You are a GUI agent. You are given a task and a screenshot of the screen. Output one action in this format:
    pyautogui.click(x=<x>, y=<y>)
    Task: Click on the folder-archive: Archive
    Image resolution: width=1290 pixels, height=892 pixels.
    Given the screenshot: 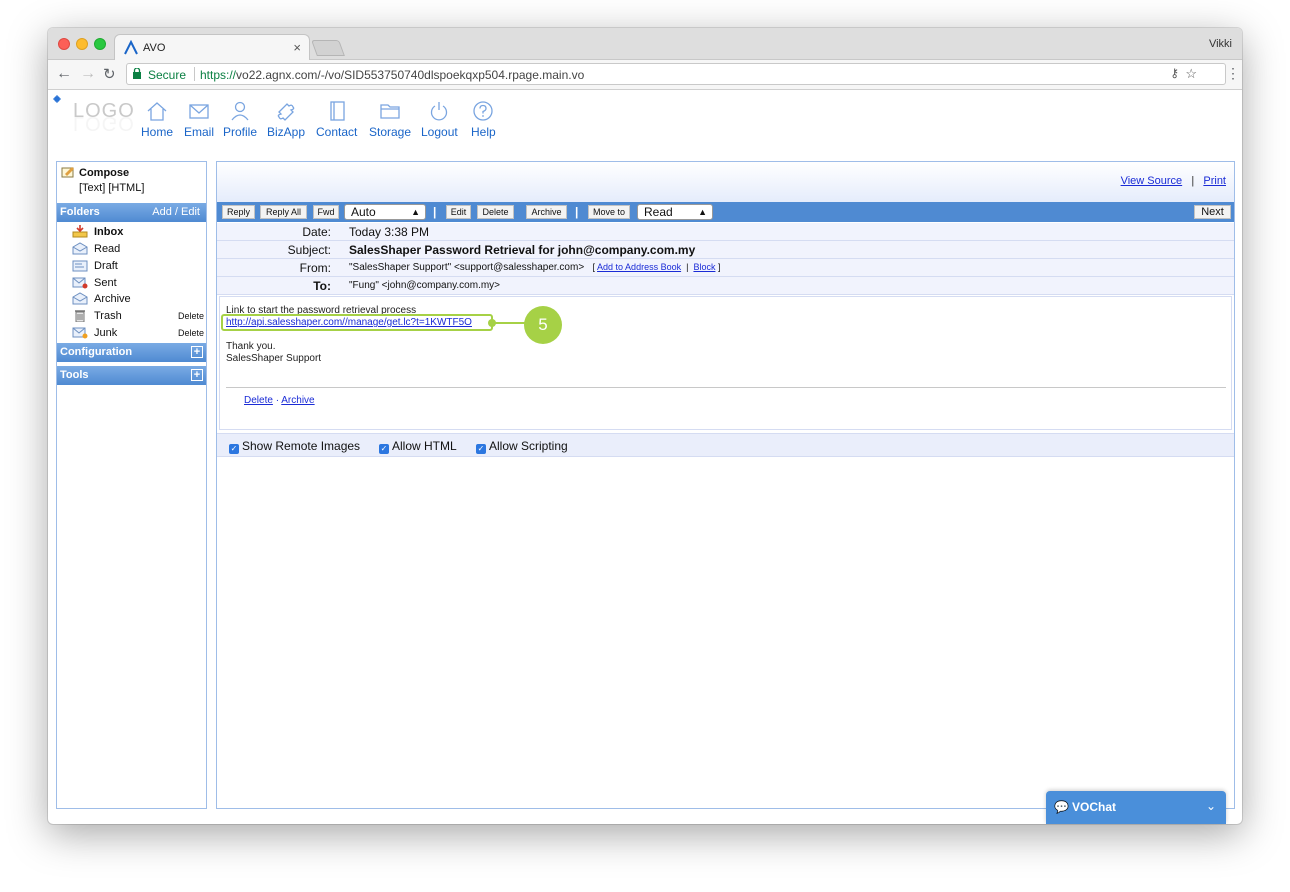 What is the action you would take?
    pyautogui.click(x=139, y=299)
    